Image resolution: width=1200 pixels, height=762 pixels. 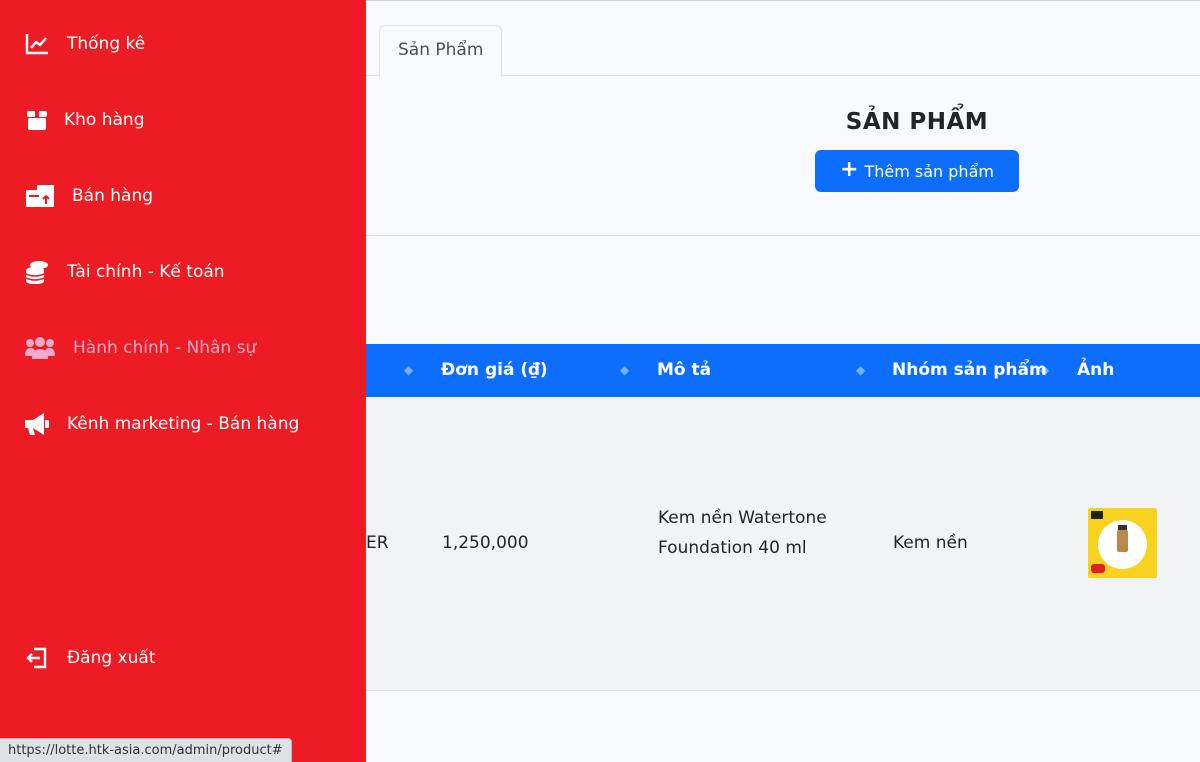 What do you see at coordinates (849, 169) in the screenshot?
I see `plus-icon: +` at bounding box center [849, 169].